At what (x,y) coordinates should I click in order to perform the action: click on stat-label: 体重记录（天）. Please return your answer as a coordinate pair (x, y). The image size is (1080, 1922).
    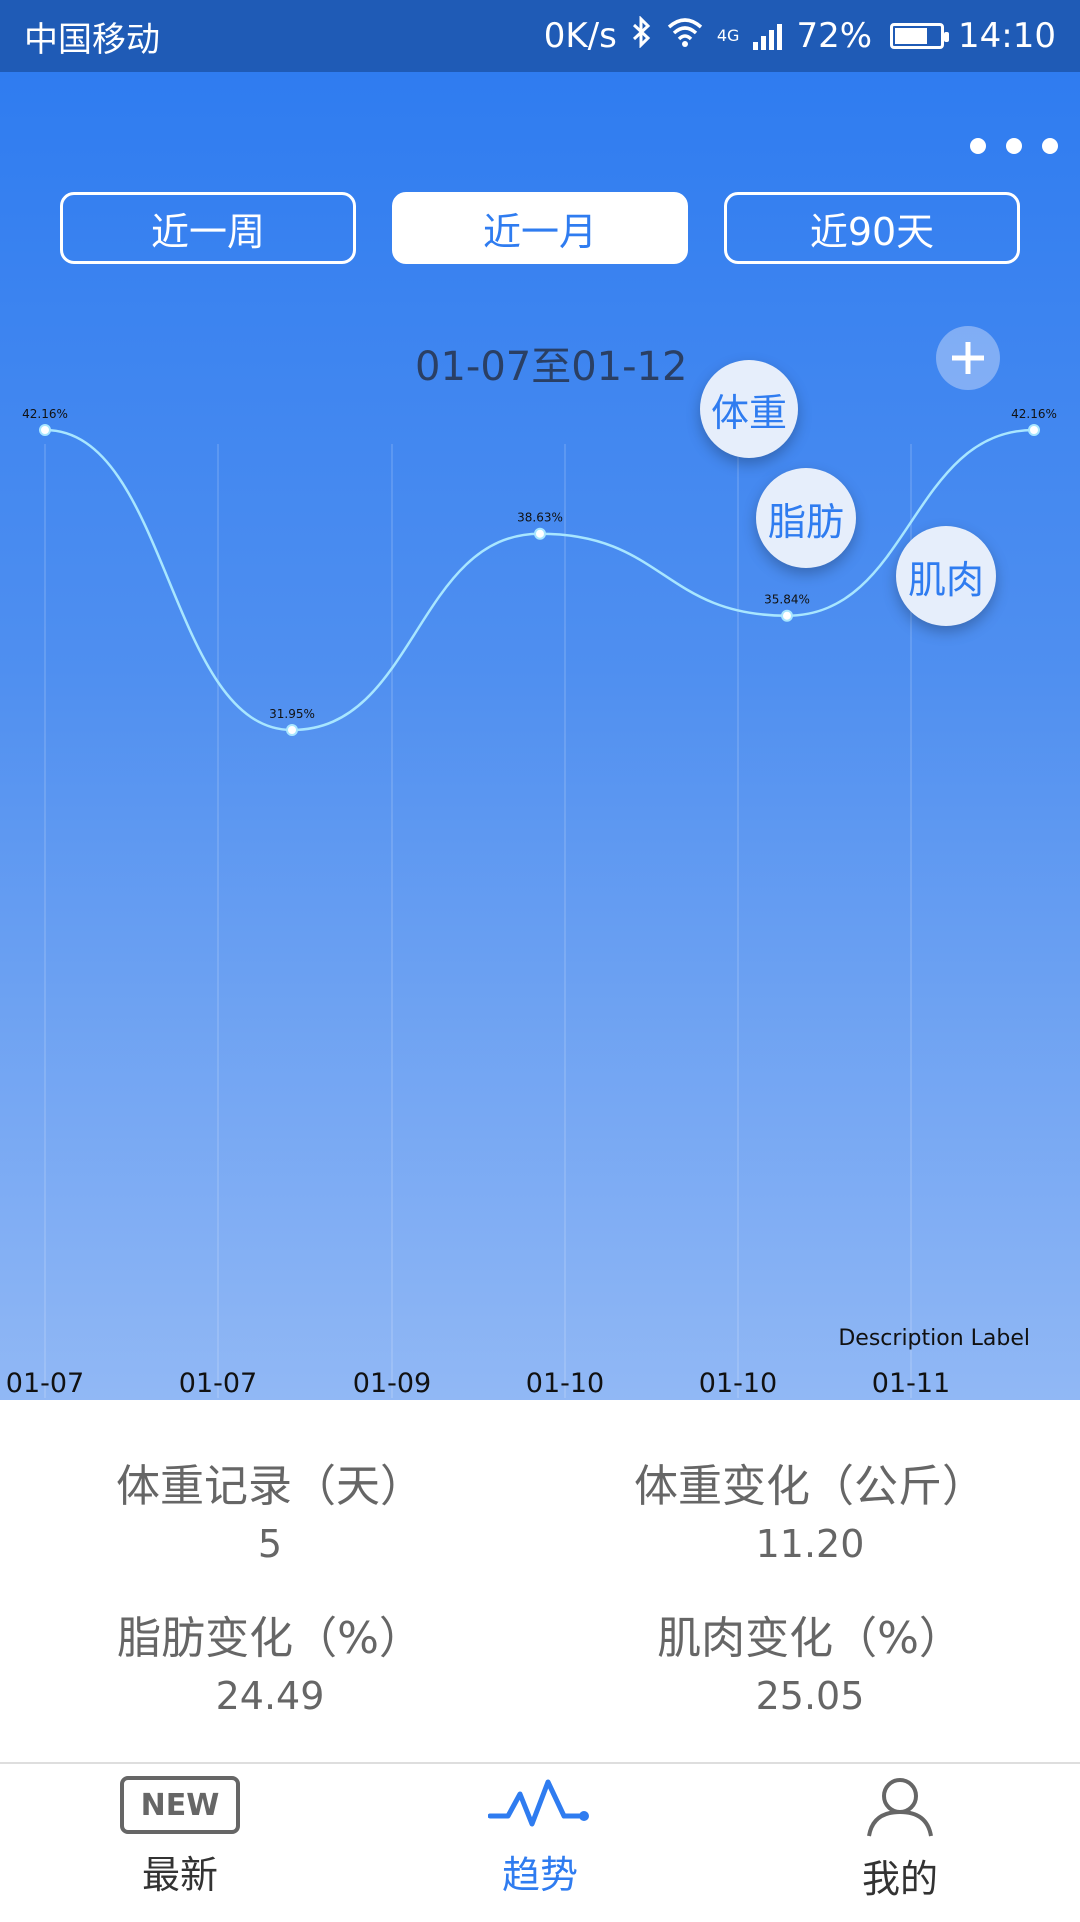
    Looking at the image, I should click on (270, 1486).